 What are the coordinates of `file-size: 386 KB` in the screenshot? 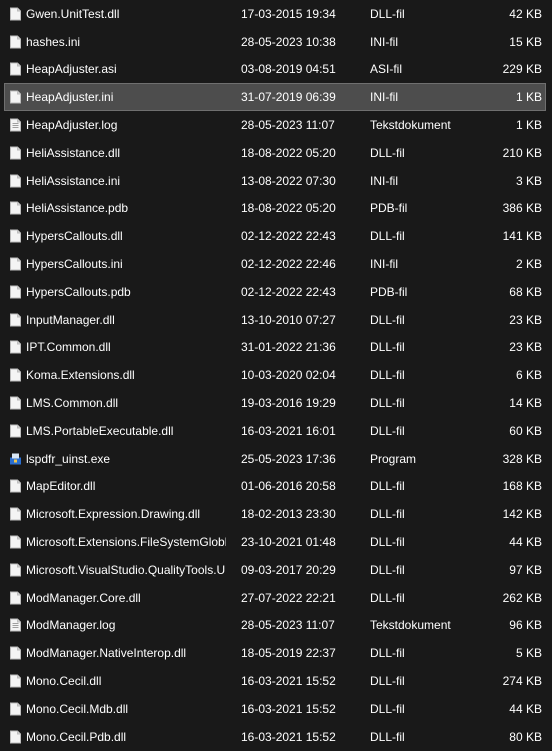 It's located at (522, 208).